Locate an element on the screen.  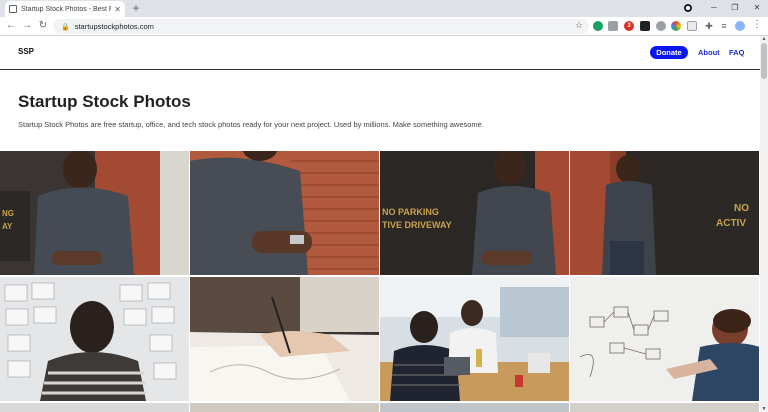
grammarly-extension-icon is located at coordinates (598, 26).